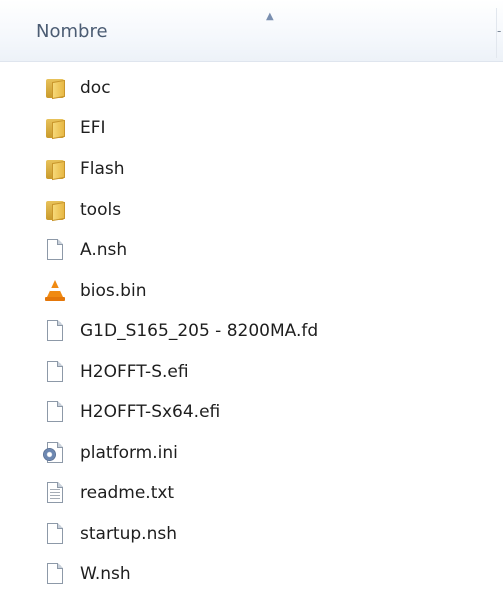  Describe the element at coordinates (264, 534) in the screenshot. I see `list-item: startup.nsh` at that location.